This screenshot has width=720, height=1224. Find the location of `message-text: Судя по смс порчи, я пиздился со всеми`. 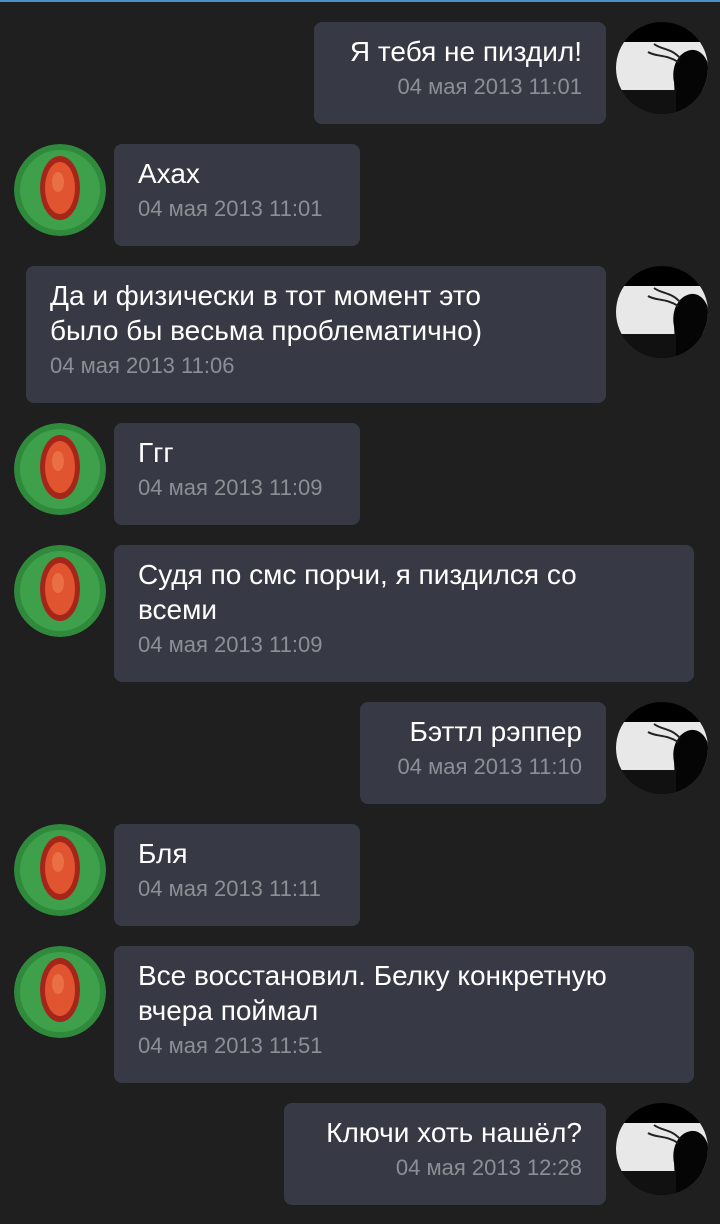

message-text: Судя по смс порчи, я пиздился со всеми is located at coordinates (357, 592).